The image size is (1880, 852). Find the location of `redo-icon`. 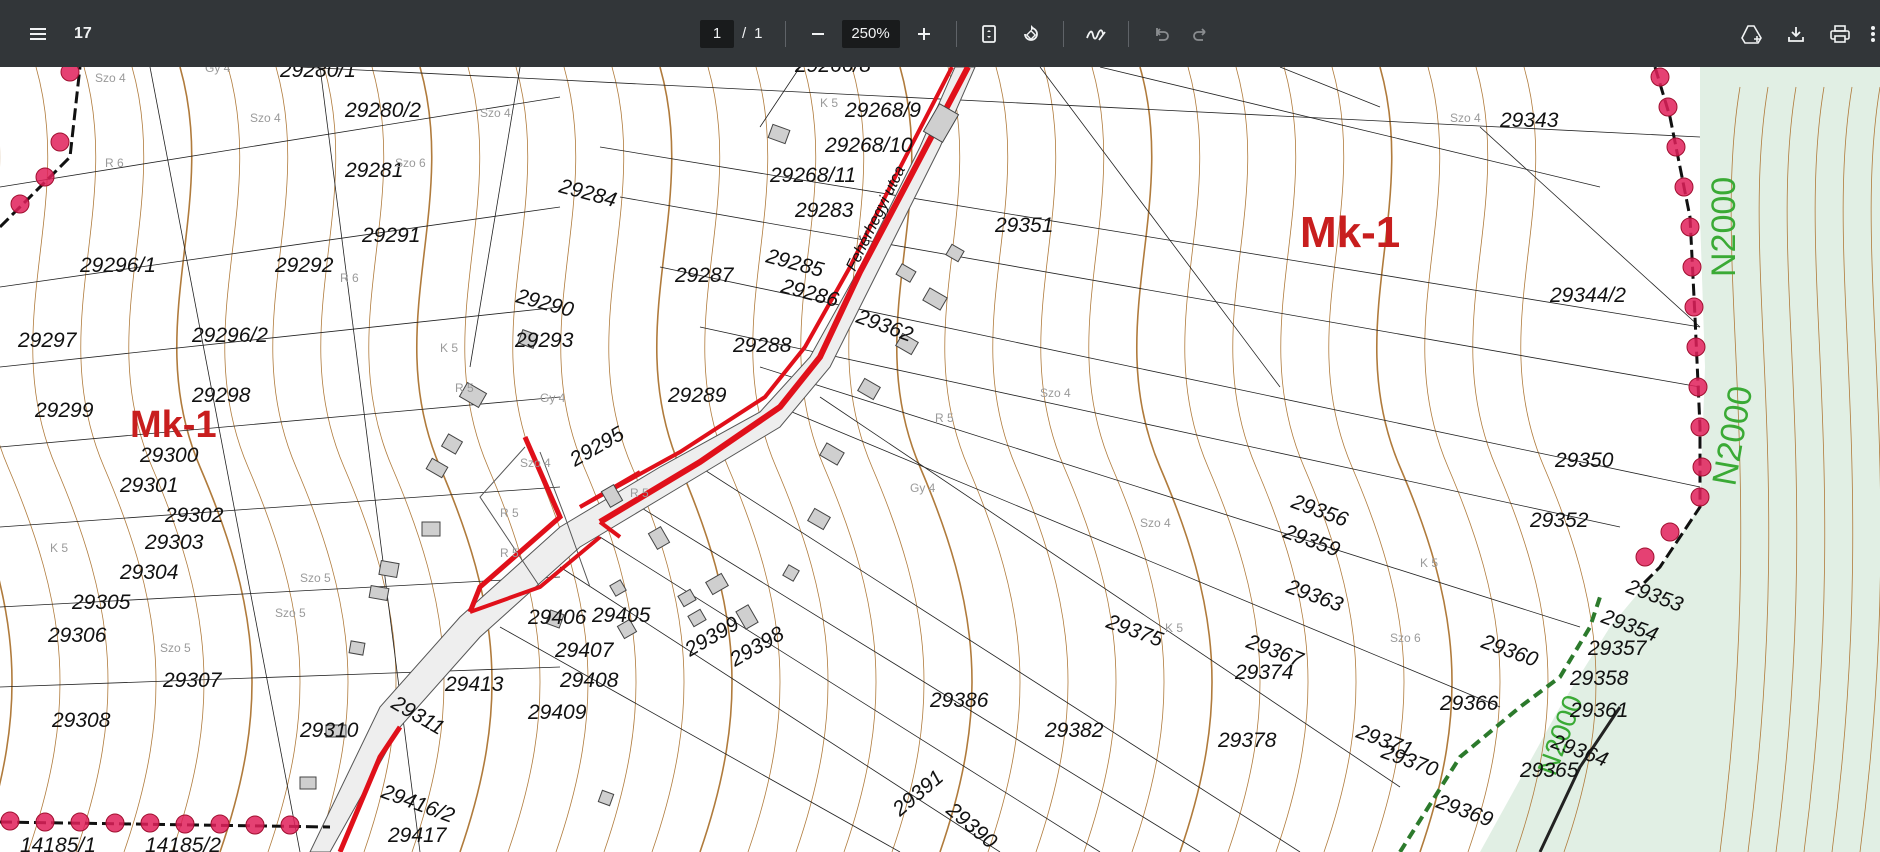

redo-icon is located at coordinates (1201, 34).